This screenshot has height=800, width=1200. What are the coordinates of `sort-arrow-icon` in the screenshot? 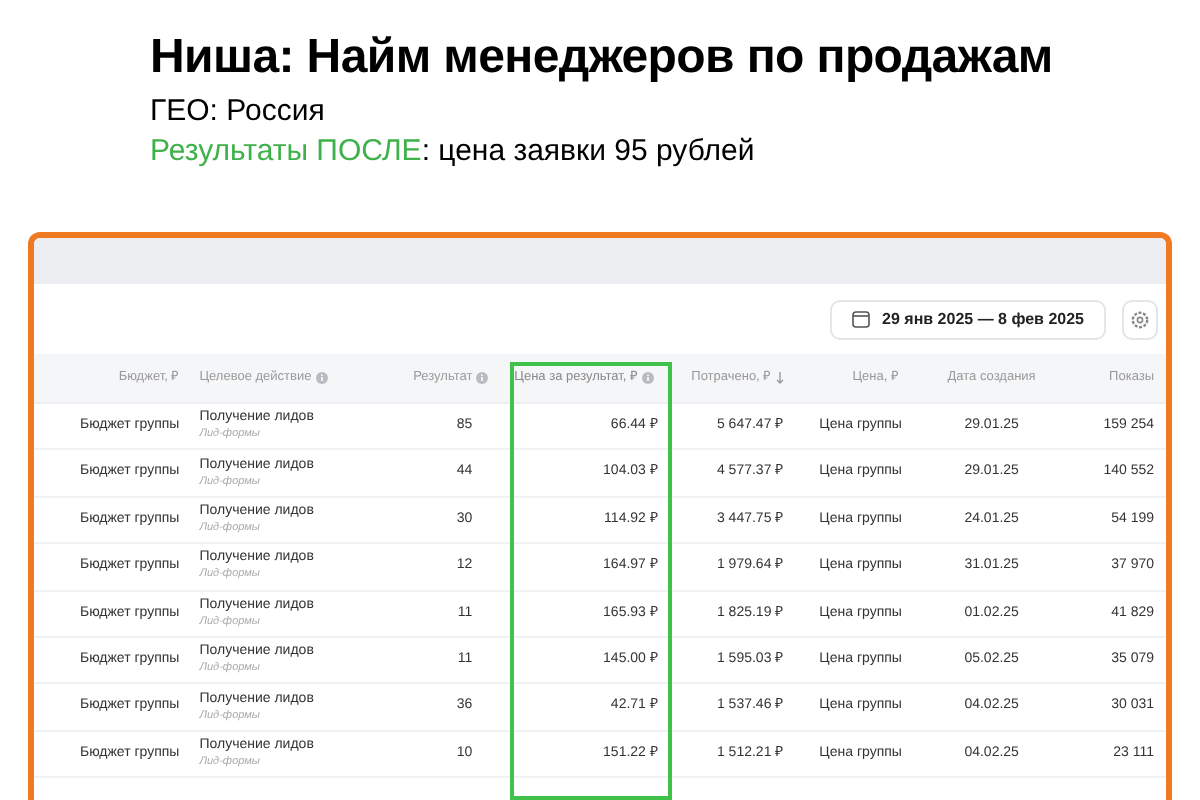 It's located at (779, 378).